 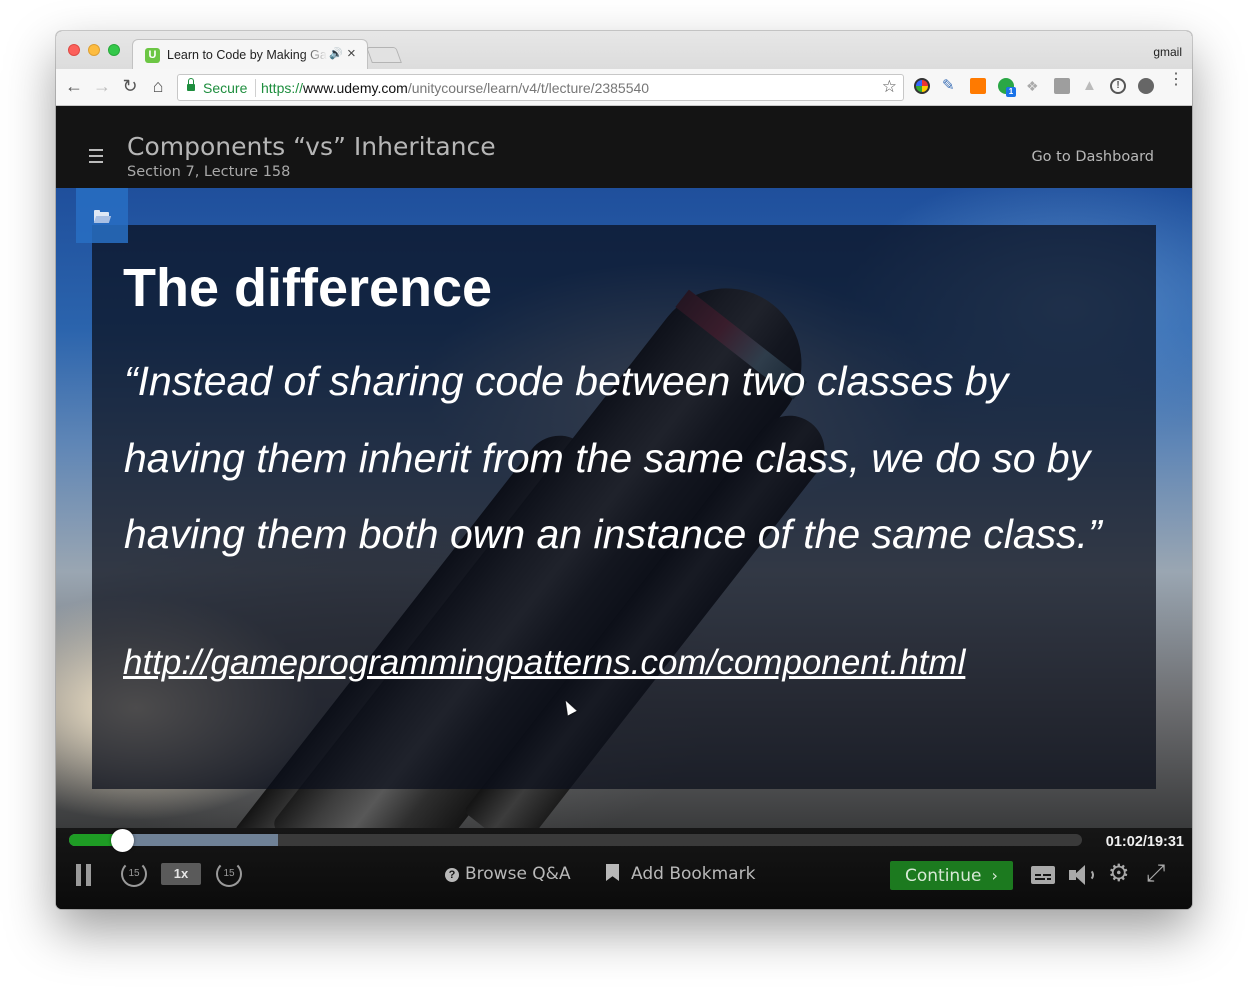 What do you see at coordinates (978, 86) in the screenshot?
I see `chart-extension-icon` at bounding box center [978, 86].